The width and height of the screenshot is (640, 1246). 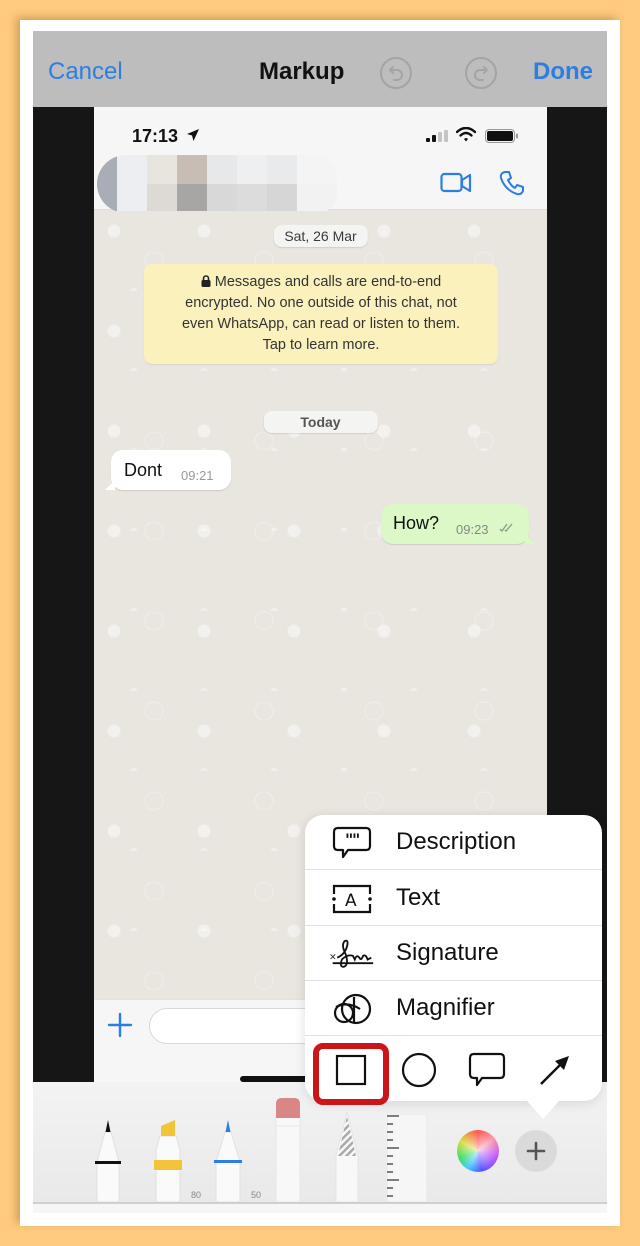 I want to click on circle-shape-button, so click(x=419, y=1070).